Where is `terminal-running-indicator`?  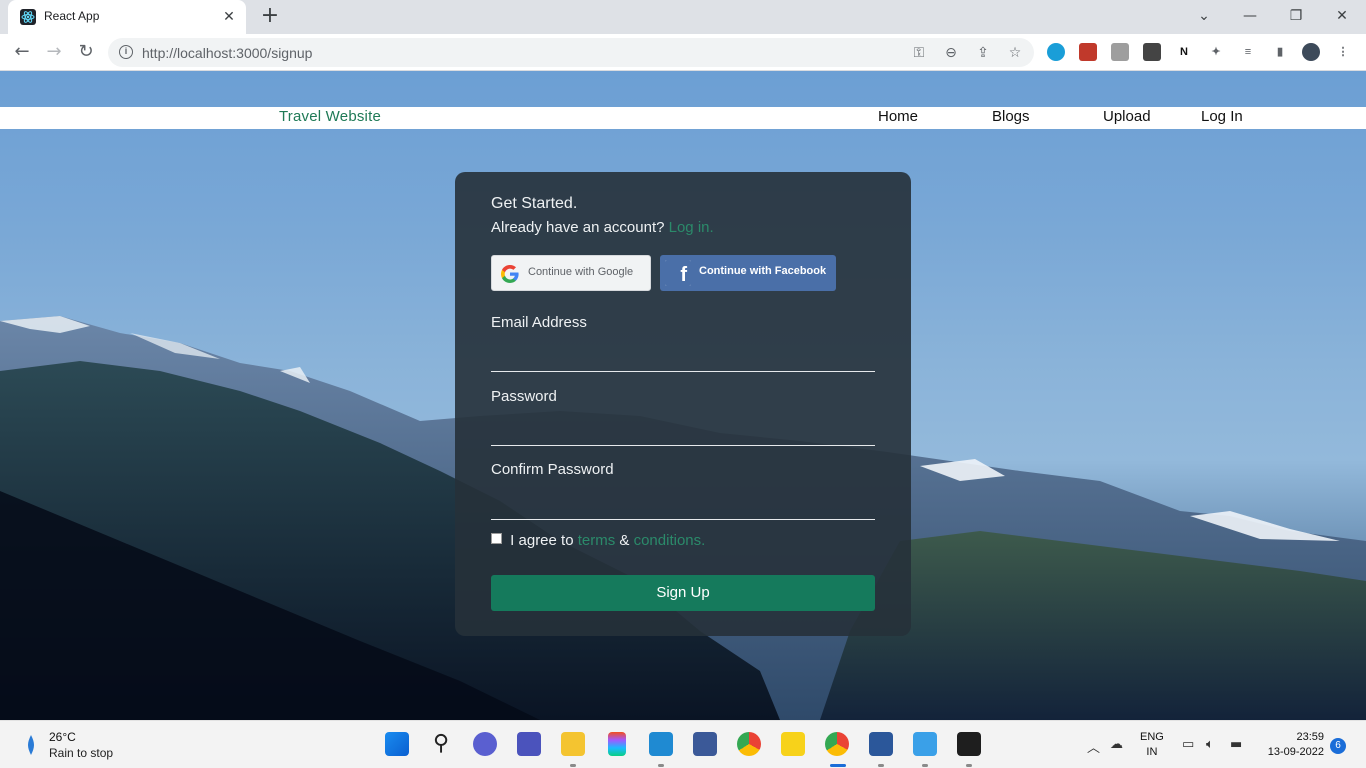 terminal-running-indicator is located at coordinates (969, 765).